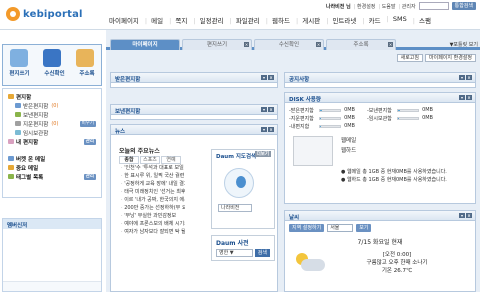 The height and width of the screenshot is (292, 480). Describe the element at coordinates (150, 168) in the screenshot. I see `news-item: '인천'수 '투석과 대표로 보일 때'` at that location.